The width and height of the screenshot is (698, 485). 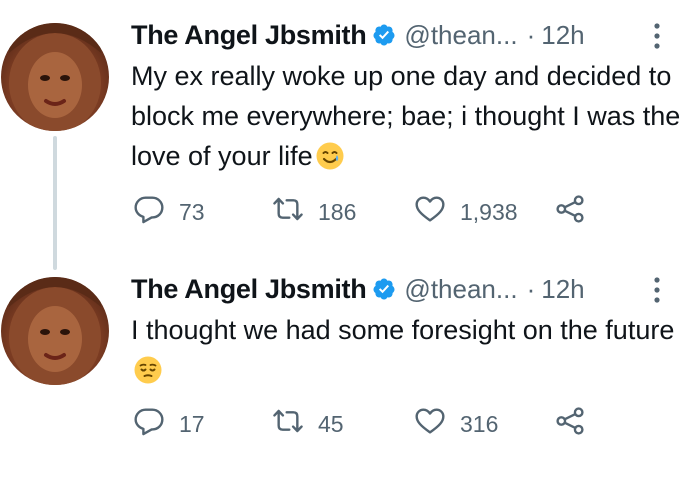 What do you see at coordinates (479, 423) in the screenshot?
I see `like-count: 316` at bounding box center [479, 423].